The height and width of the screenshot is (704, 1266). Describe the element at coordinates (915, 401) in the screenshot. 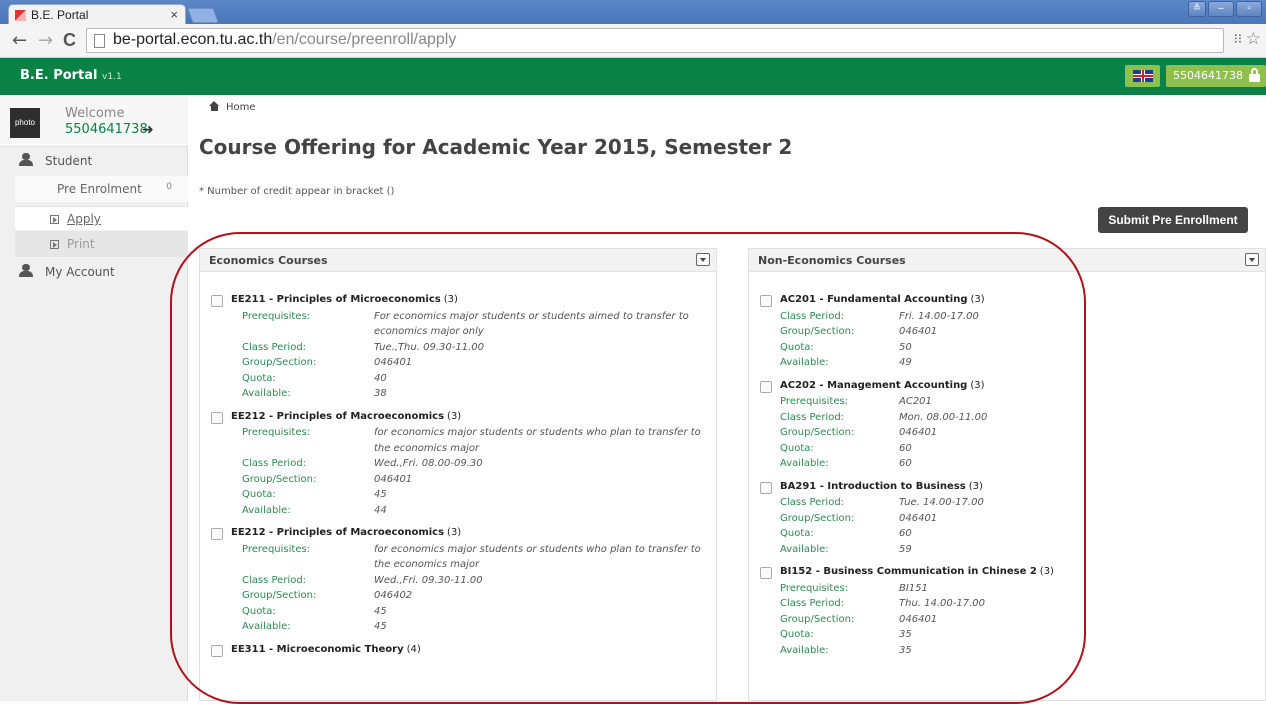

I see `prerequisites-value: AC201` at that location.